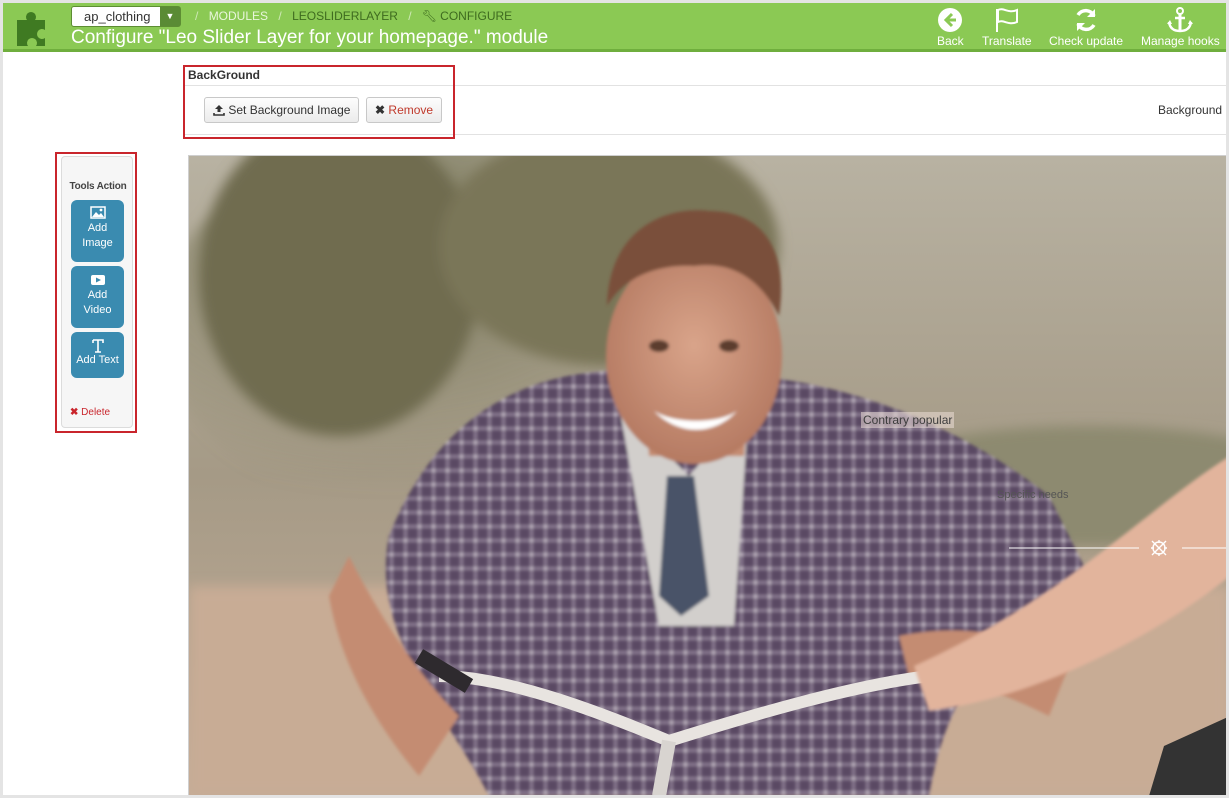 Image resolution: width=1229 pixels, height=798 pixels. I want to click on chevron-down-icon: ▼, so click(170, 16).